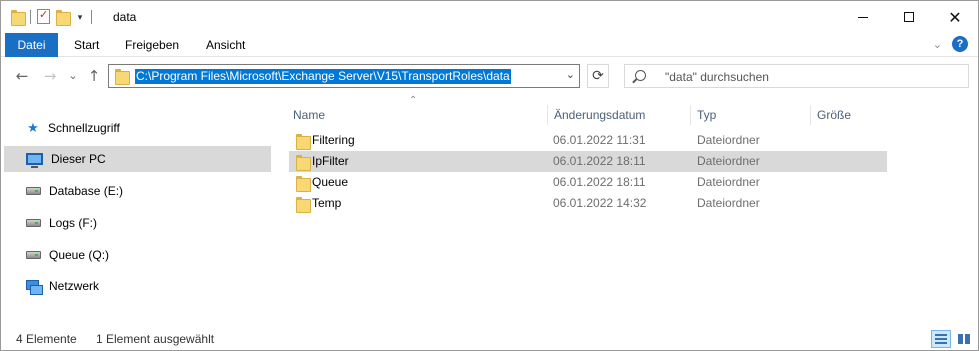 This screenshot has width=979, height=351. I want to click on sidebar-item-label: Logs (F:), so click(73, 223).